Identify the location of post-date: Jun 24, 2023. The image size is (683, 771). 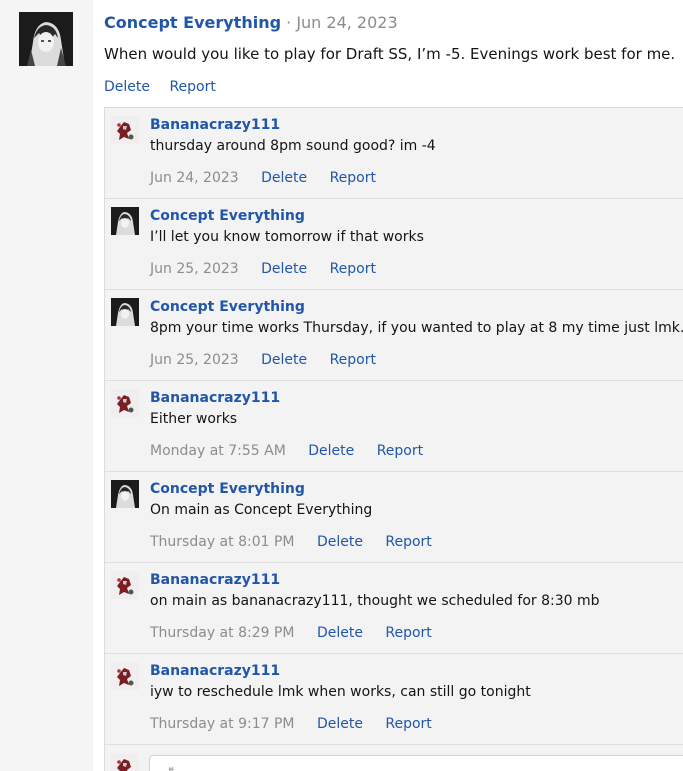
(346, 22).